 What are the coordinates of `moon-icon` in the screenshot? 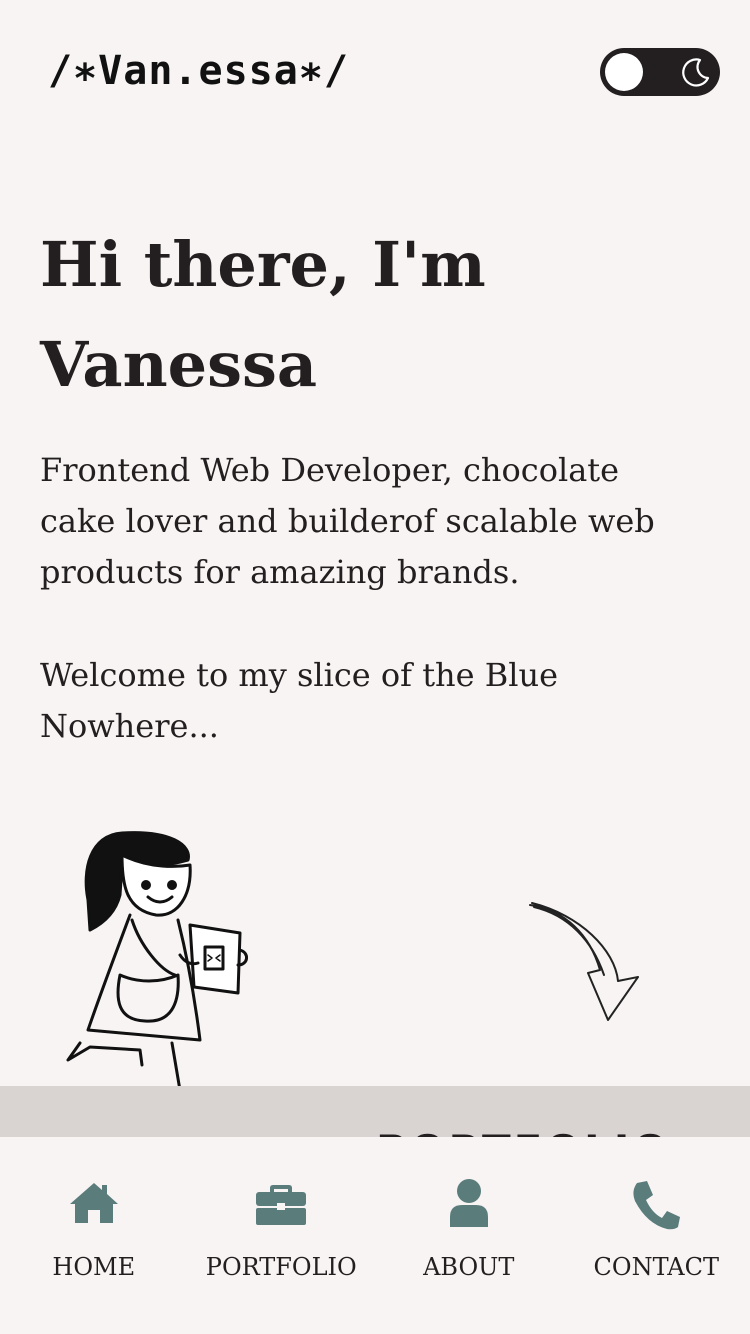 It's located at (696, 72).